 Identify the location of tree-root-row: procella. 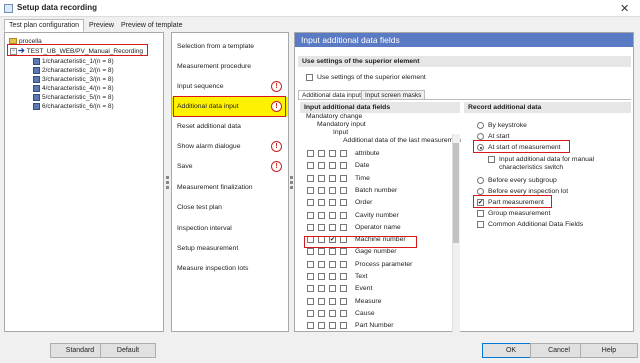
(25, 41).